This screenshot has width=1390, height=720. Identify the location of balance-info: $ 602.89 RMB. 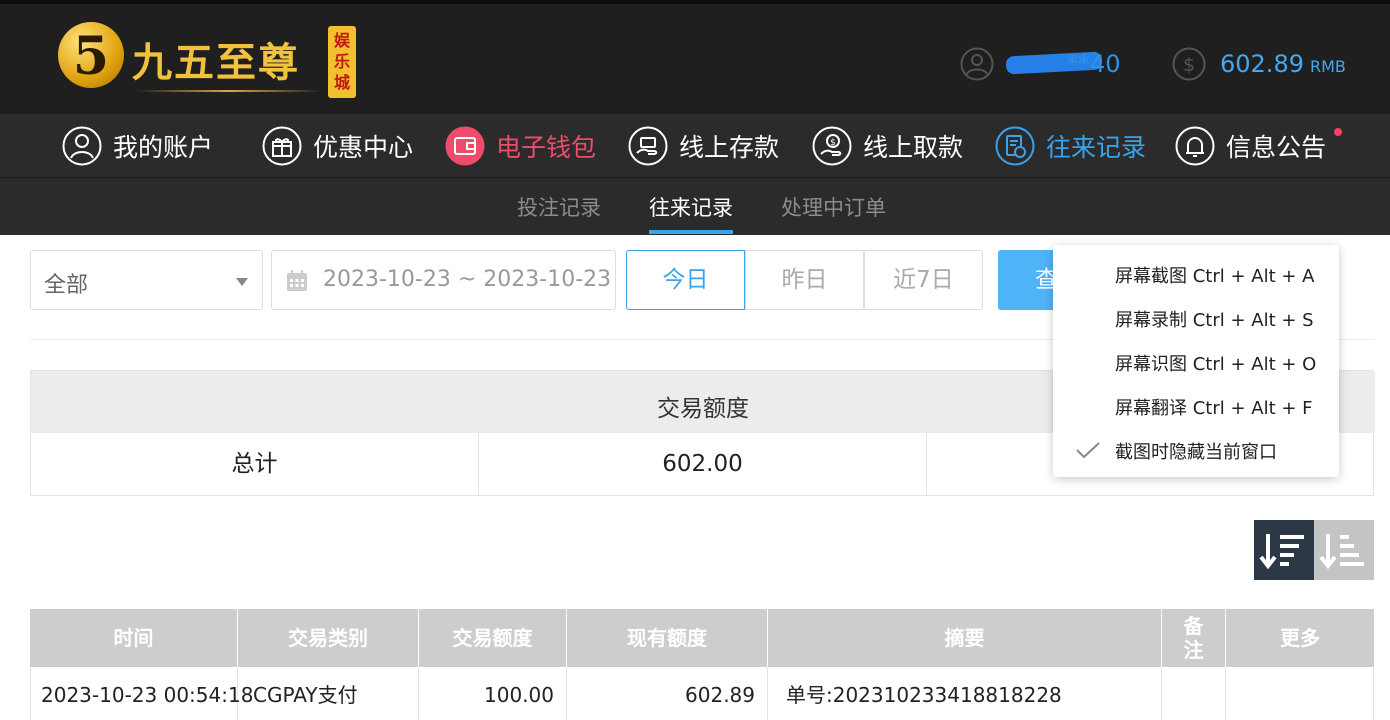
(1259, 64).